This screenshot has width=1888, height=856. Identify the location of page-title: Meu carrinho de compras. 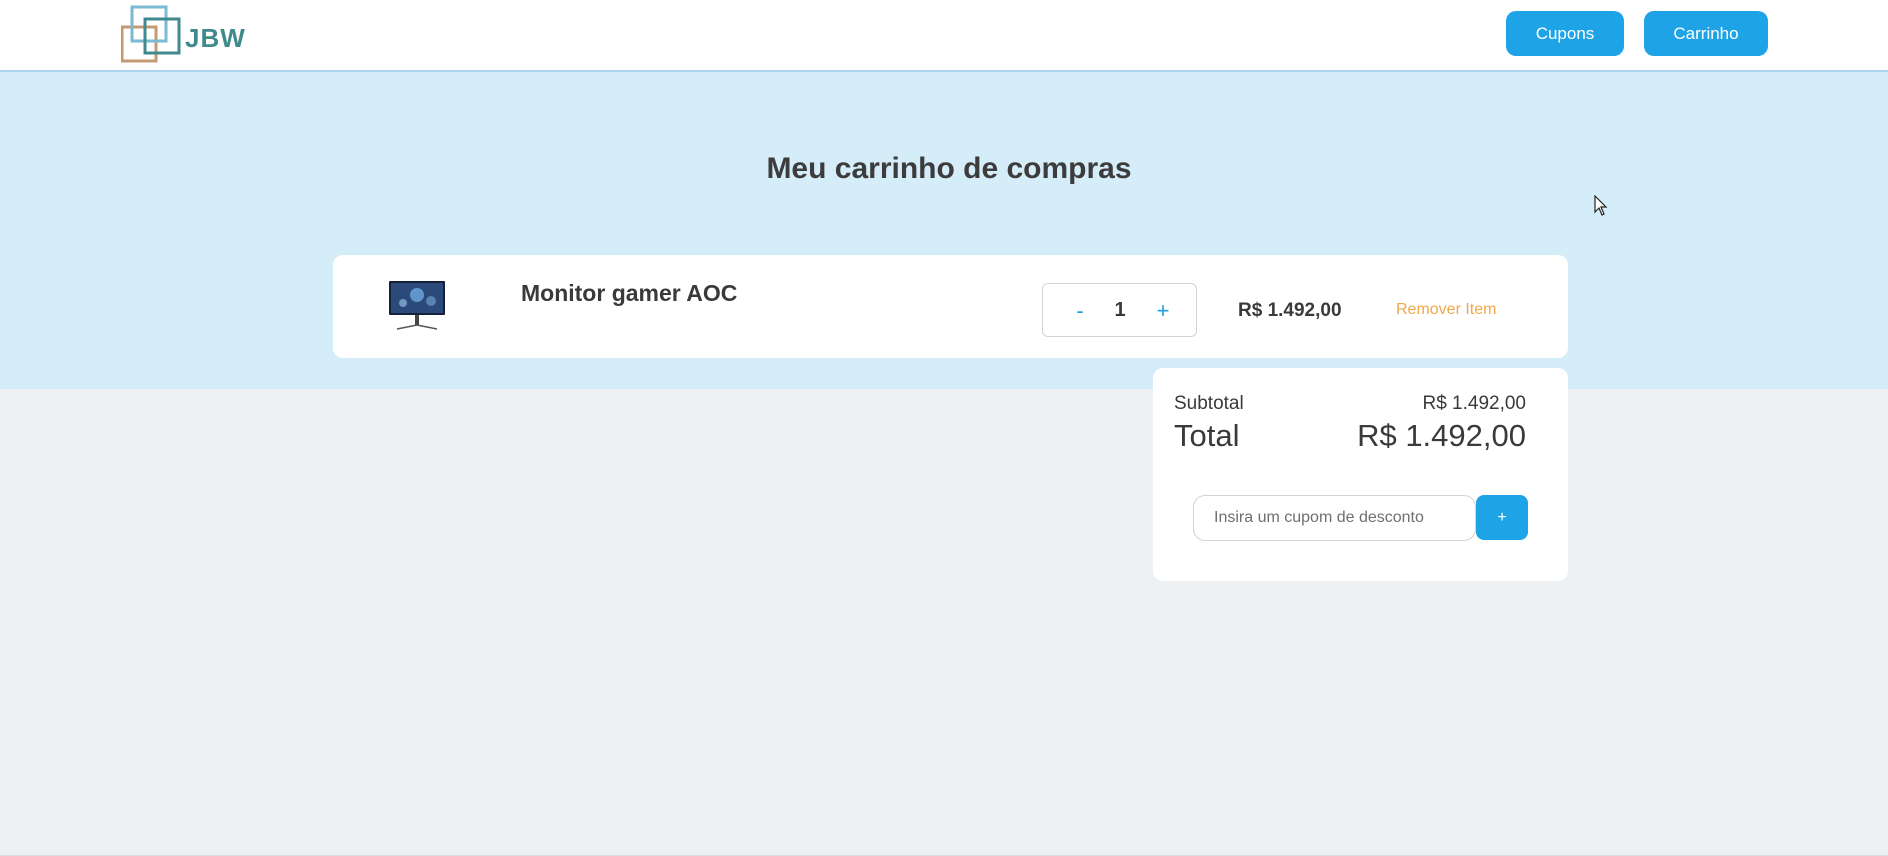
(949, 168).